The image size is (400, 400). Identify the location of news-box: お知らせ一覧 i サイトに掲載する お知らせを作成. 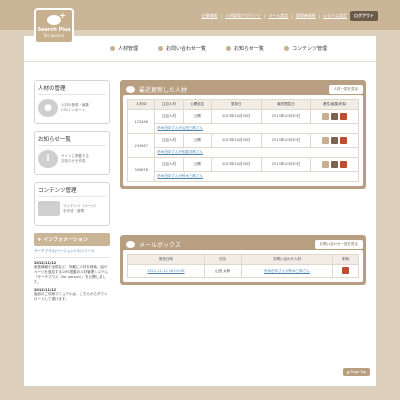
(72, 153).